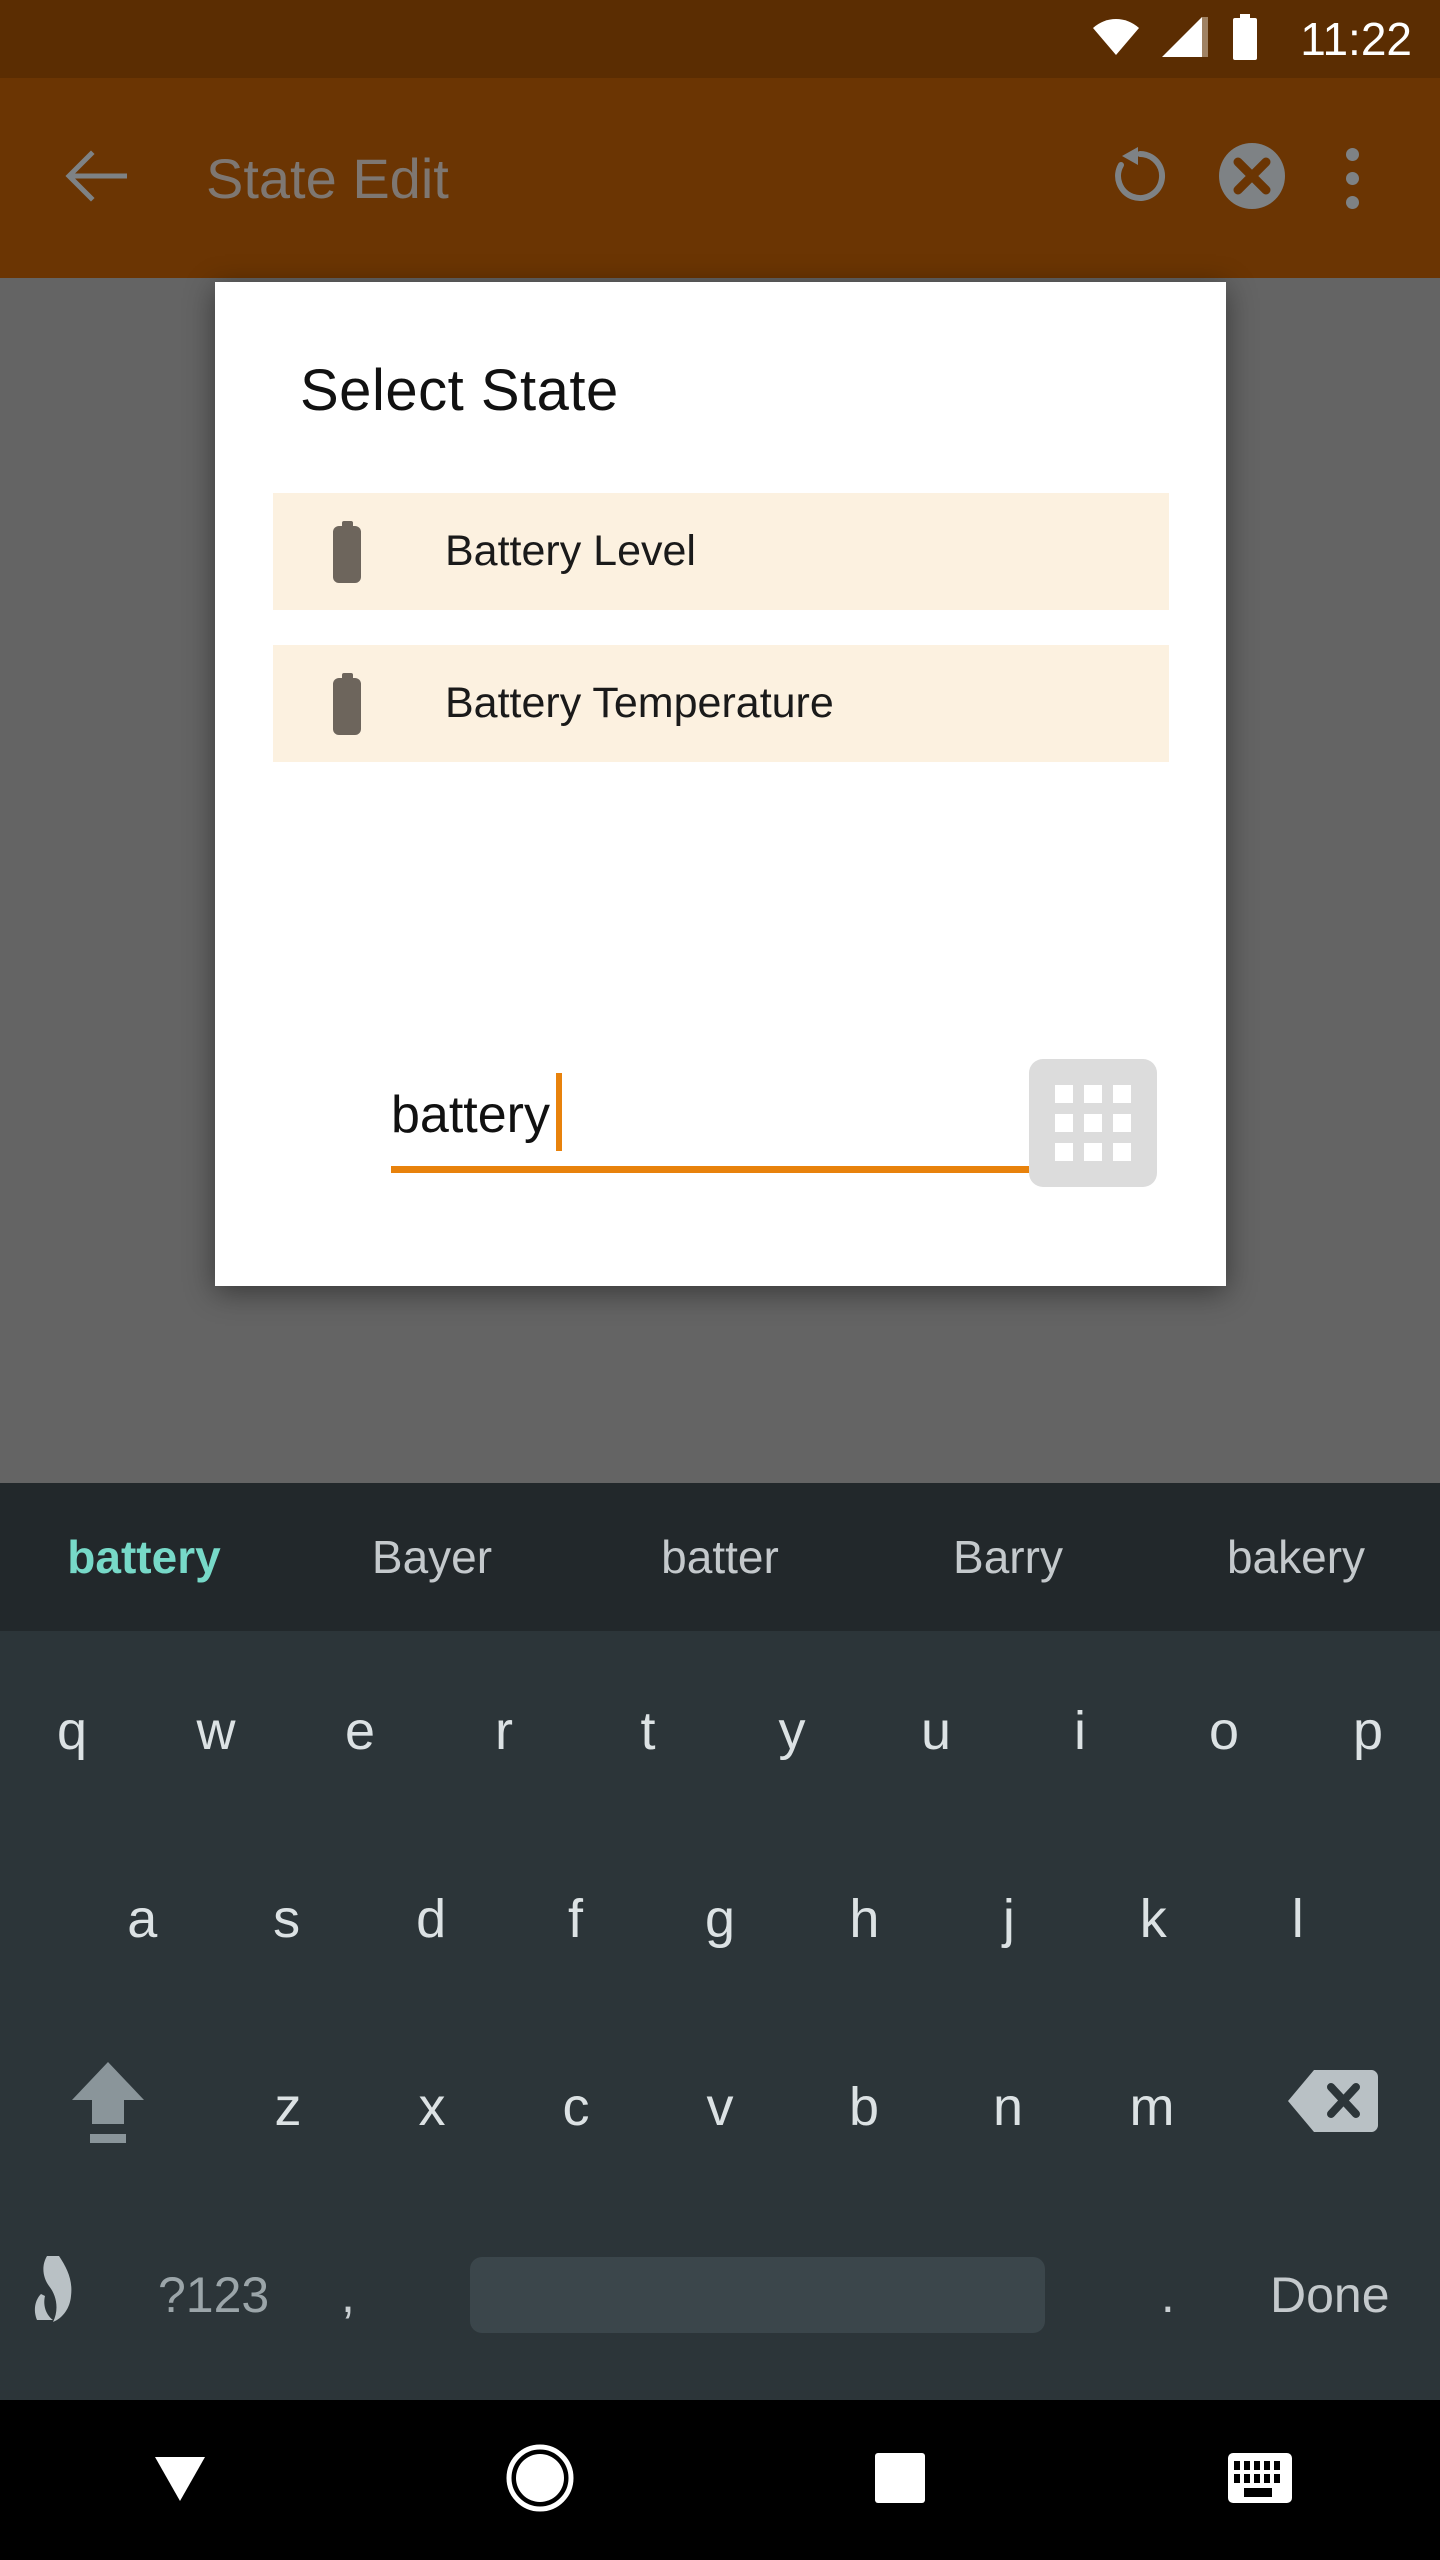  I want to click on list-item-label: Battery Level, so click(570, 551).